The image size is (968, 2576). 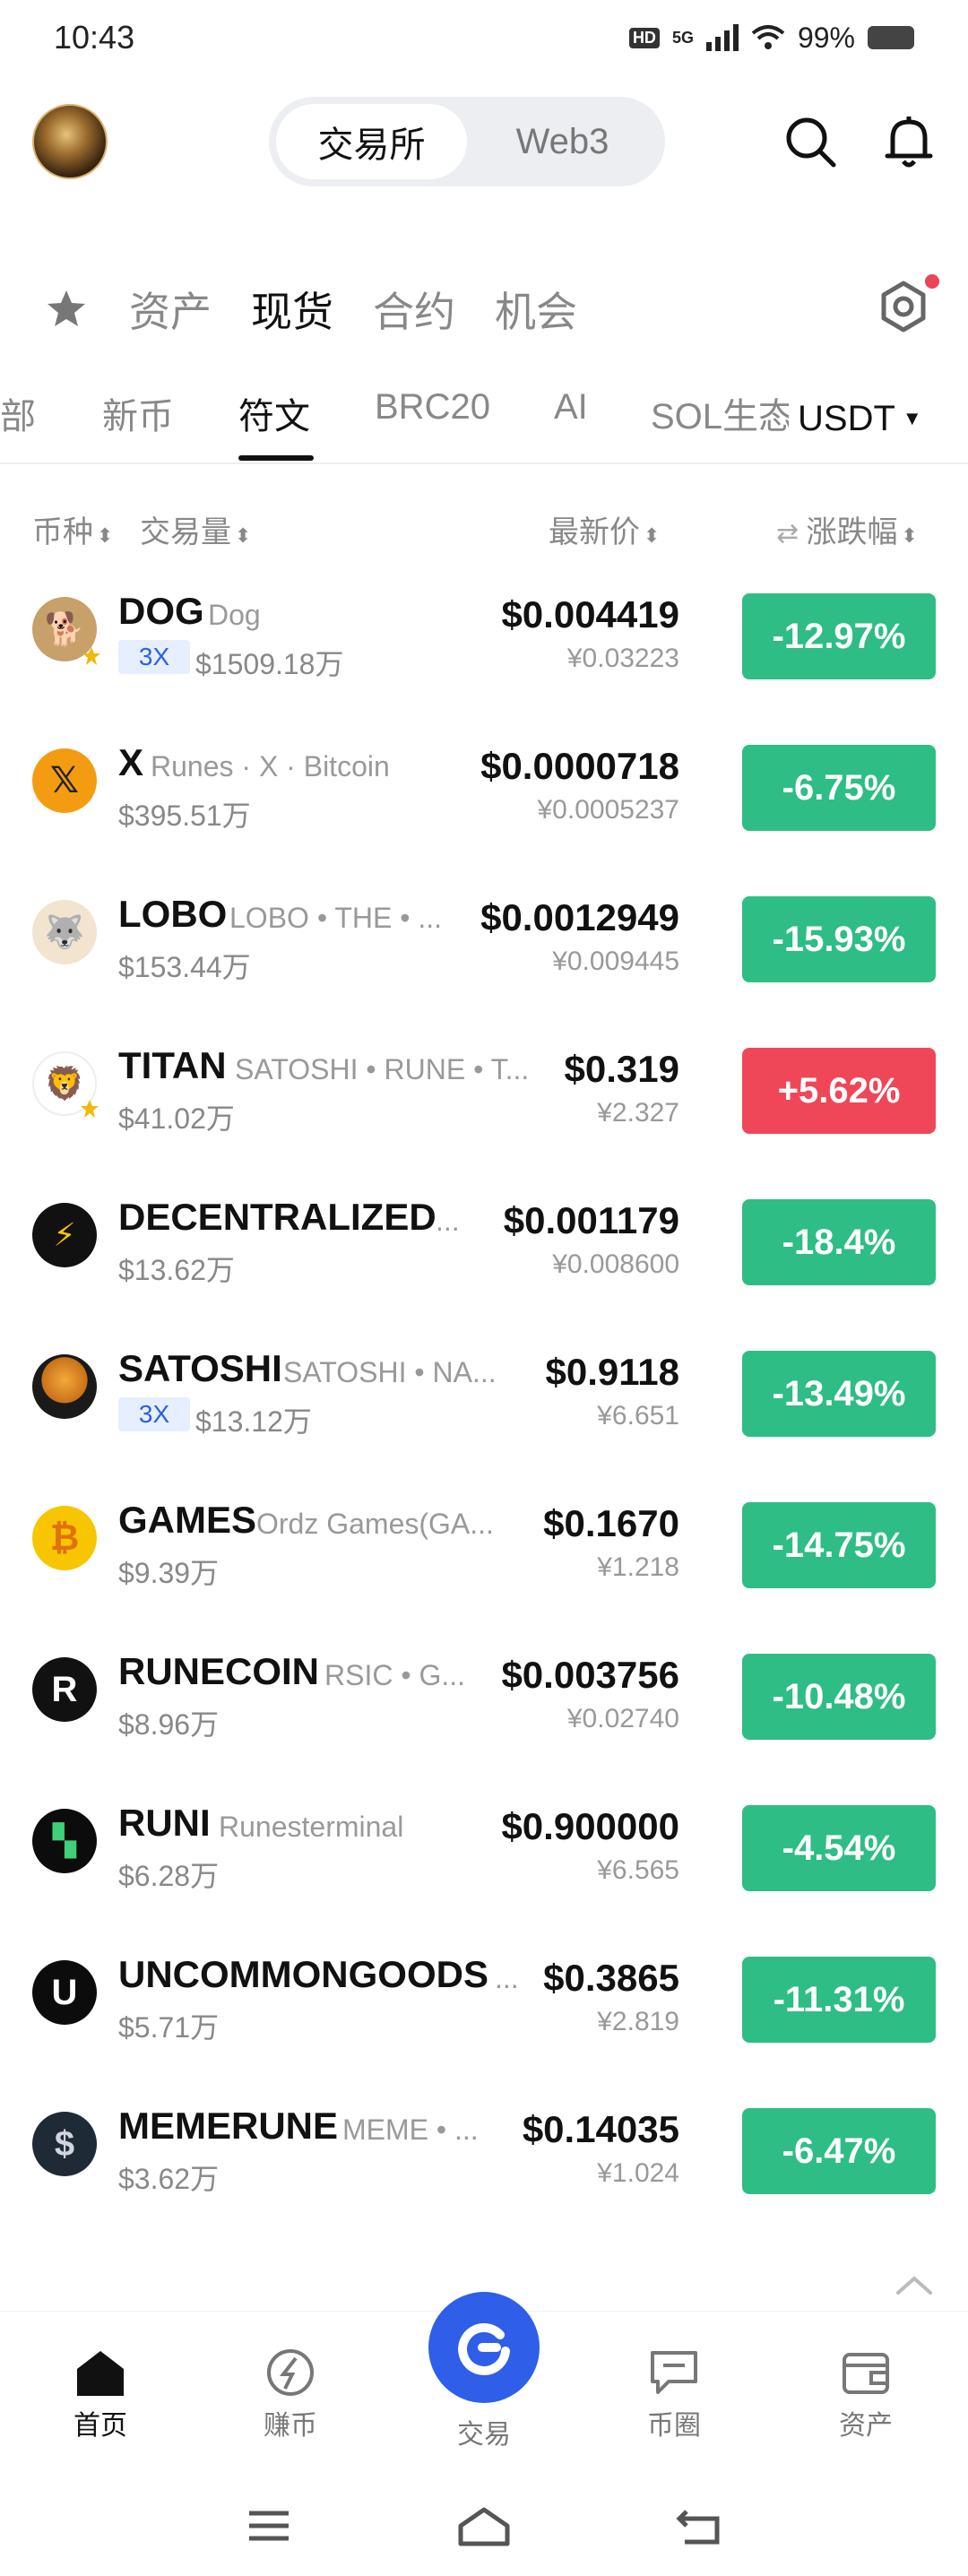 What do you see at coordinates (839, 2000) in the screenshot?
I see `change-badge: -11.31%` at bounding box center [839, 2000].